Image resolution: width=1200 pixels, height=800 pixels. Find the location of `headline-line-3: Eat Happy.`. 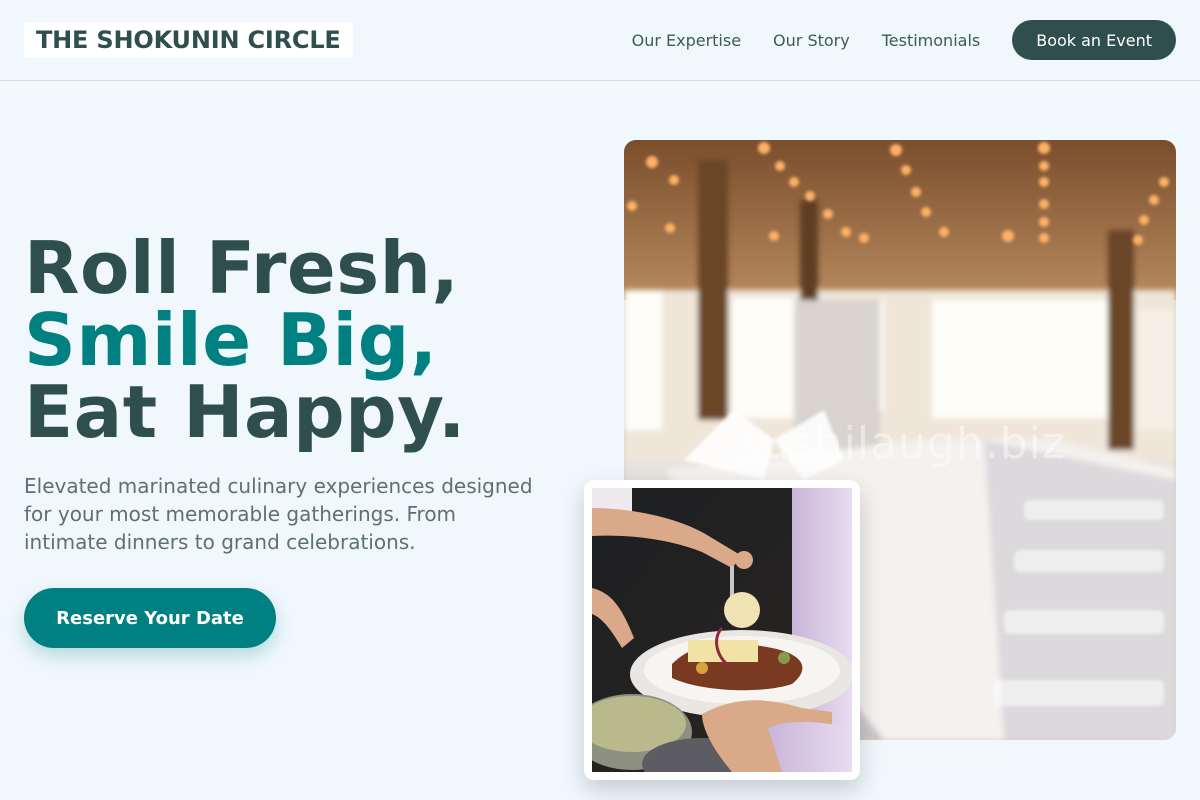

headline-line-3: Eat Happy. is located at coordinates (245, 412).